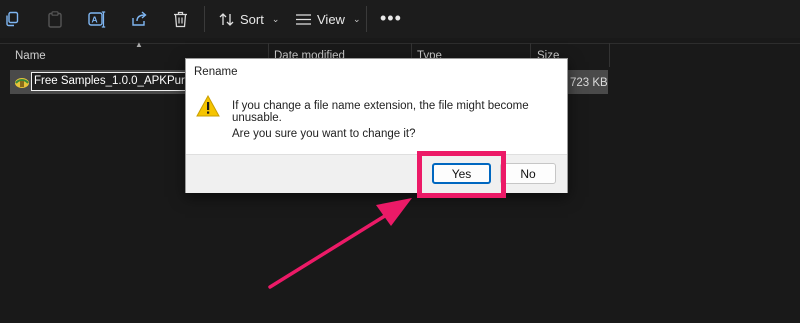 The height and width of the screenshot is (323, 800). I want to click on share-button, so click(139, 19).